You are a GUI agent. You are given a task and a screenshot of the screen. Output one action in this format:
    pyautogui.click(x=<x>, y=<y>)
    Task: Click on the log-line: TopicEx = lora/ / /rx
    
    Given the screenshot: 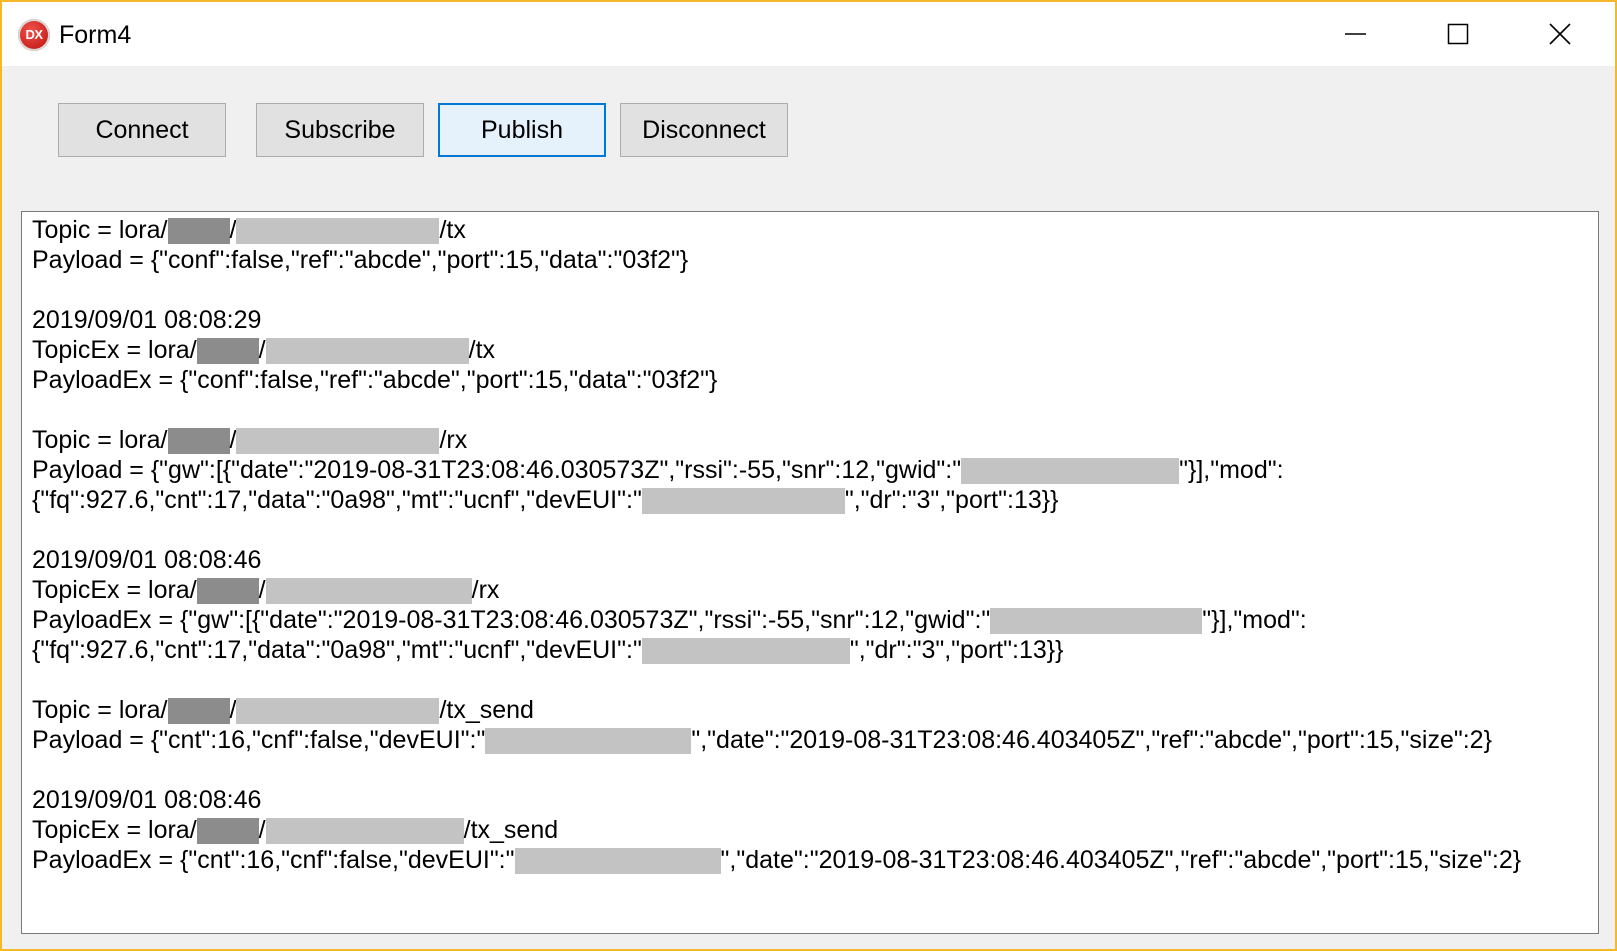 What is the action you would take?
    pyautogui.click(x=813, y=590)
    